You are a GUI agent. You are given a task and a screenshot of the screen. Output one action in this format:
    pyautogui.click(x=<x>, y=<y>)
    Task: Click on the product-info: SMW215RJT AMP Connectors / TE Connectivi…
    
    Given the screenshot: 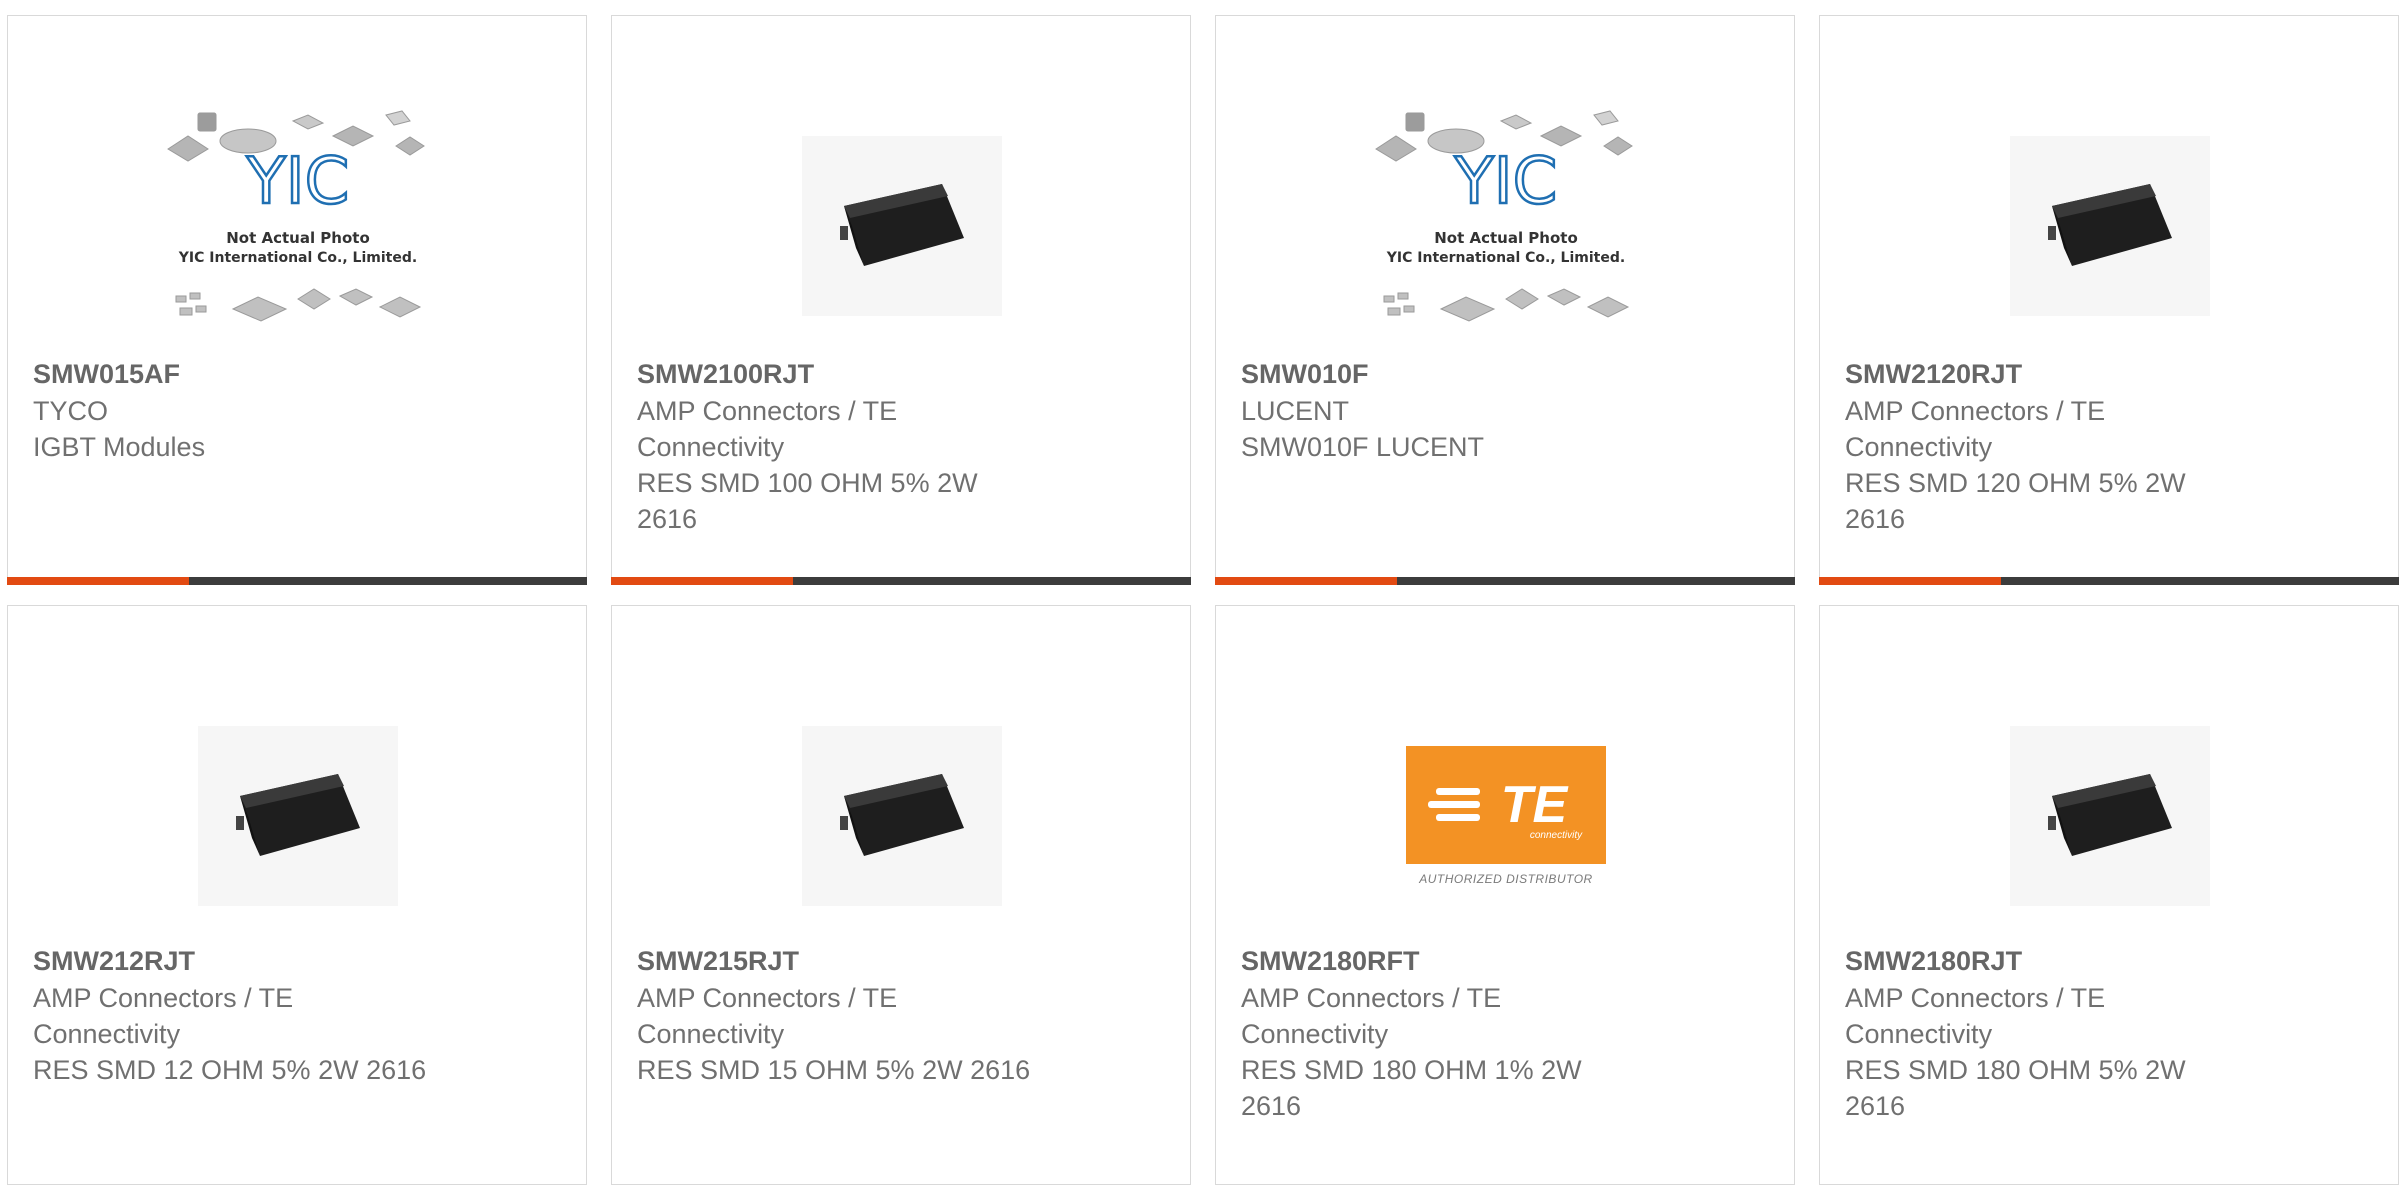 What is the action you would take?
    pyautogui.click(x=852, y=1015)
    